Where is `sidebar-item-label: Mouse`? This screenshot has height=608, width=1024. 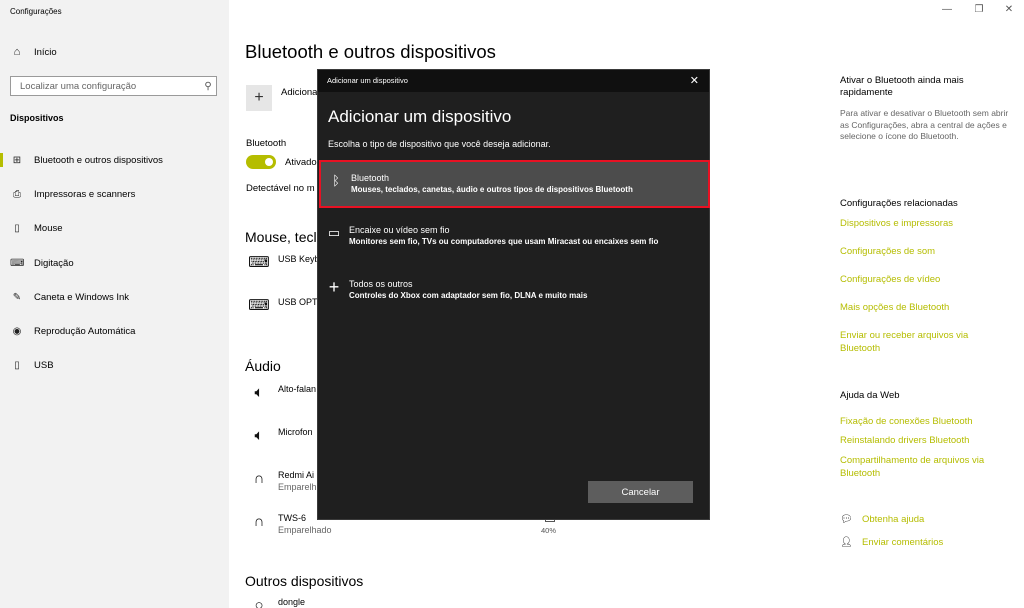 sidebar-item-label: Mouse is located at coordinates (48, 228).